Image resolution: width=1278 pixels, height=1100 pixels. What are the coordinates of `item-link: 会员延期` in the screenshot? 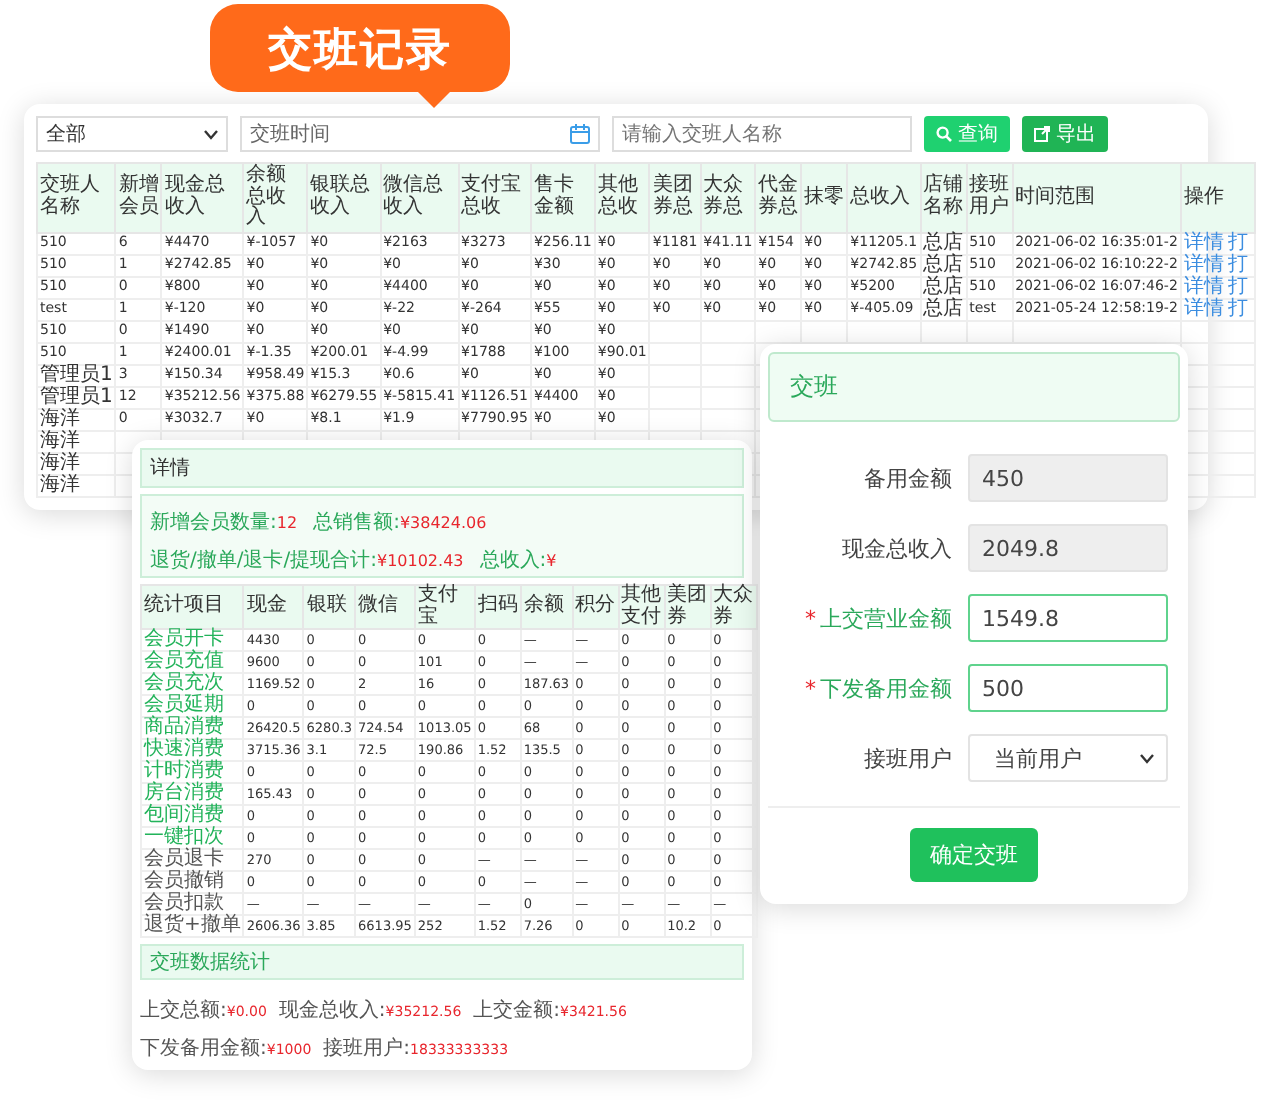 It's located at (192, 706).